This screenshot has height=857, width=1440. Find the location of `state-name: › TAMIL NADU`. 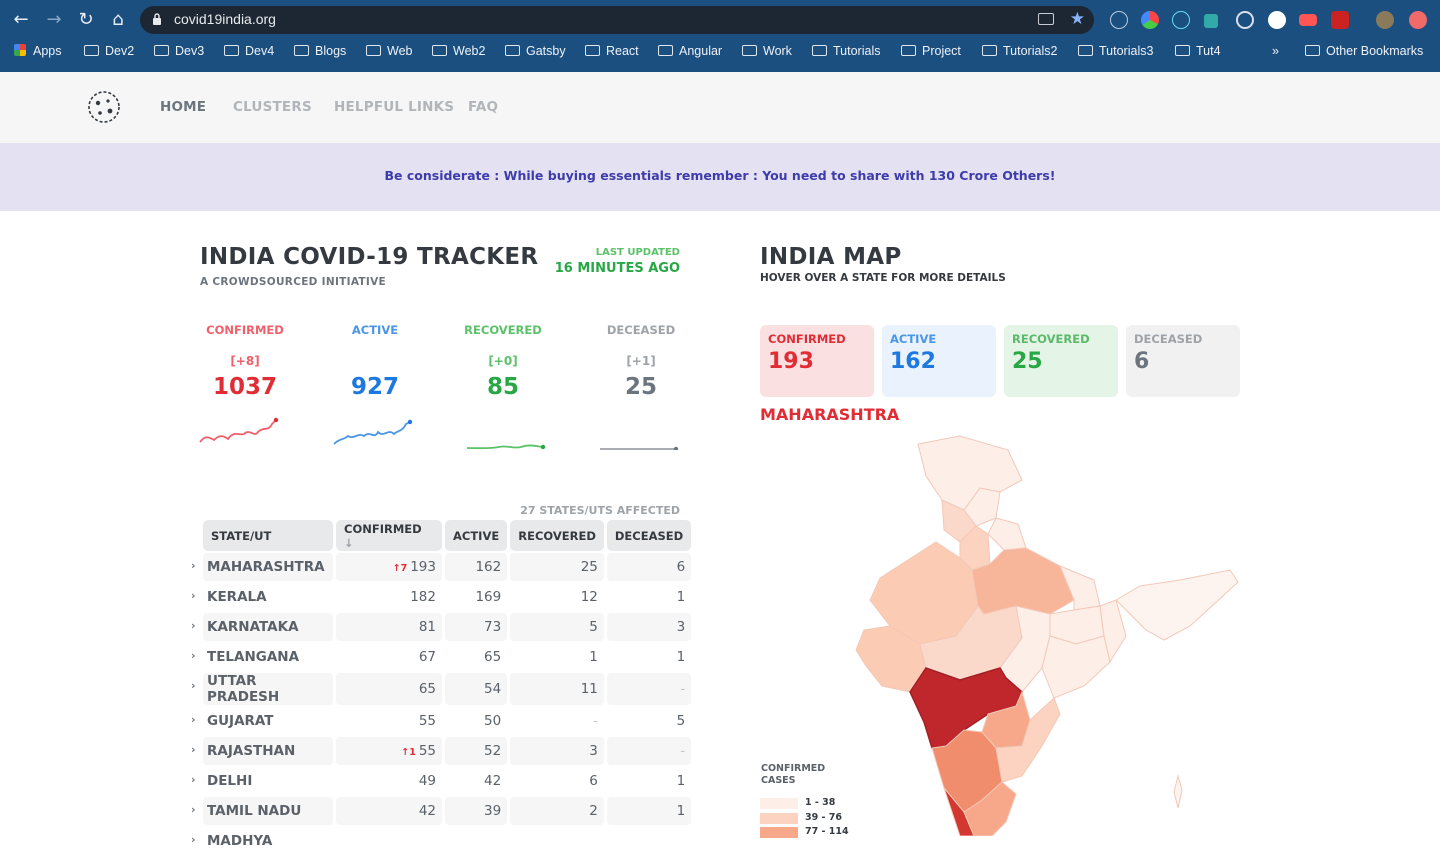

state-name: › TAMIL NADU is located at coordinates (262, 811).